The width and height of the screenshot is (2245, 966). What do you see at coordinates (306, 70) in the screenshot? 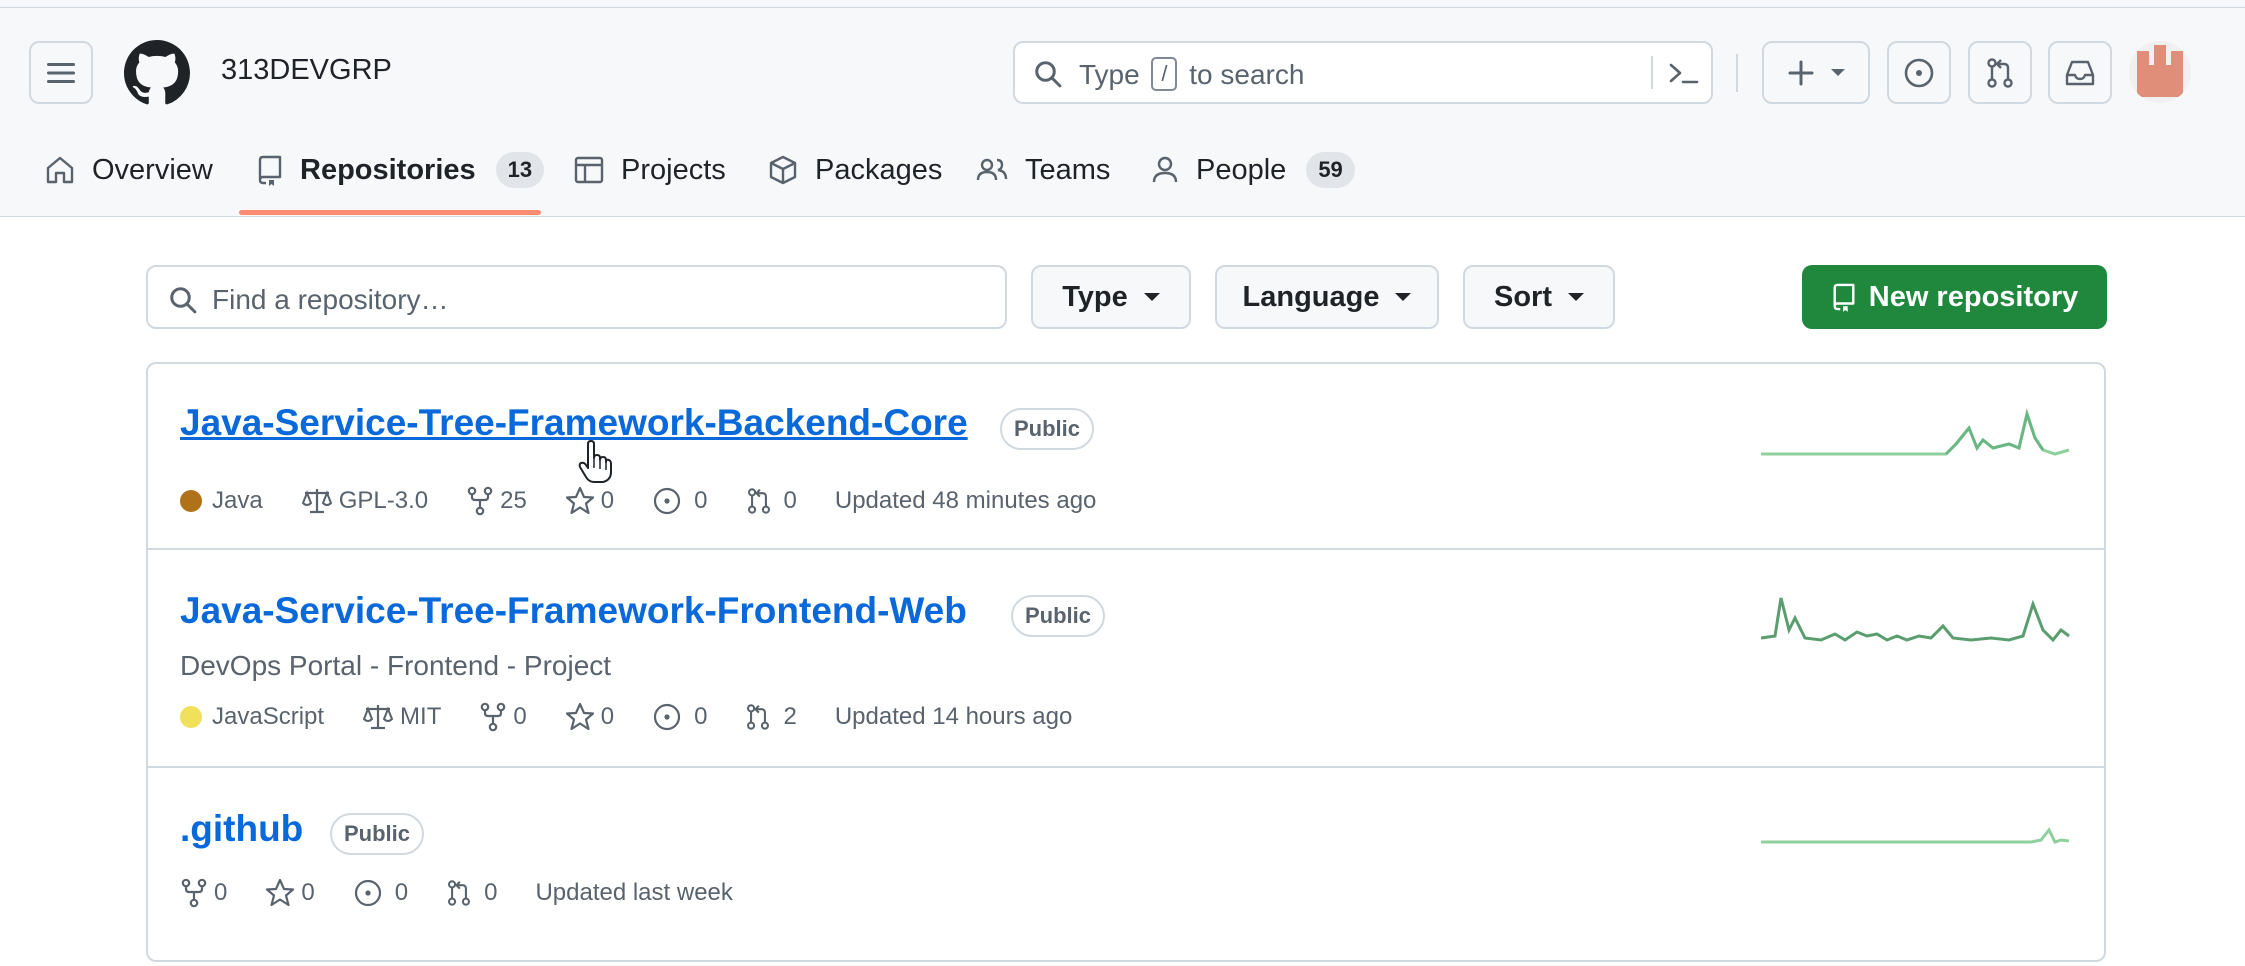
I see `org-name: 313DEVGRP` at bounding box center [306, 70].